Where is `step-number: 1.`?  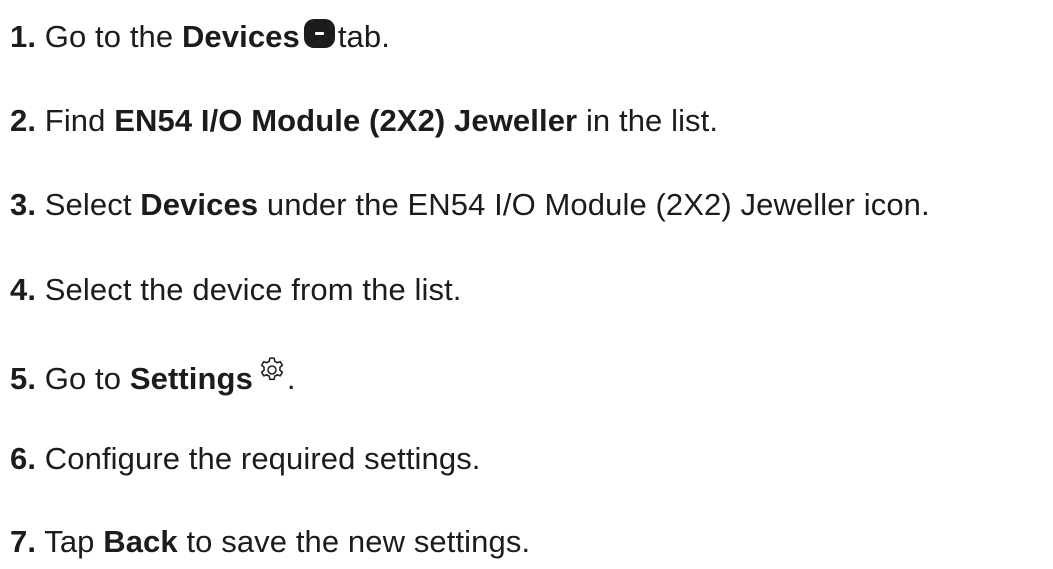
step-number: 1. is located at coordinates (23, 36).